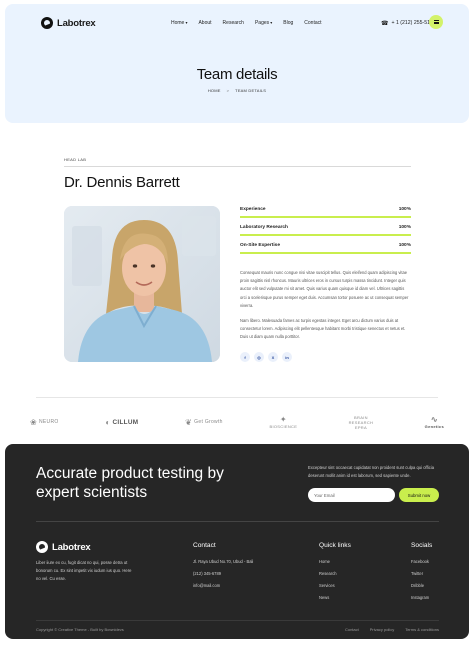 The image size is (474, 645). What do you see at coordinates (204, 23) in the screenshot?
I see `nav-about: About` at bounding box center [204, 23].